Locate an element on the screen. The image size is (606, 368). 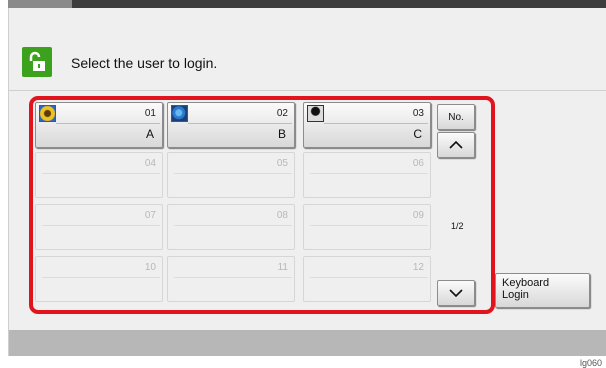
user-number: 03 is located at coordinates (418, 113).